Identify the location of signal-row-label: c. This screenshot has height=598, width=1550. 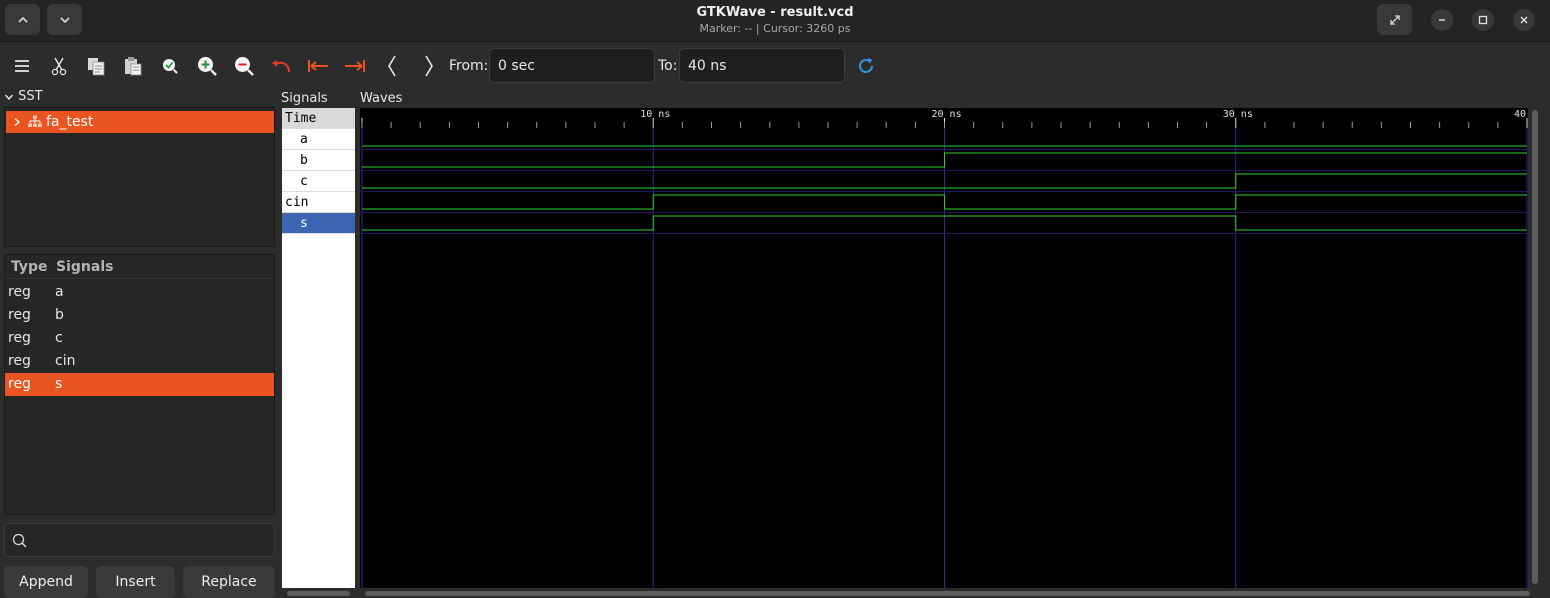
(304, 181).